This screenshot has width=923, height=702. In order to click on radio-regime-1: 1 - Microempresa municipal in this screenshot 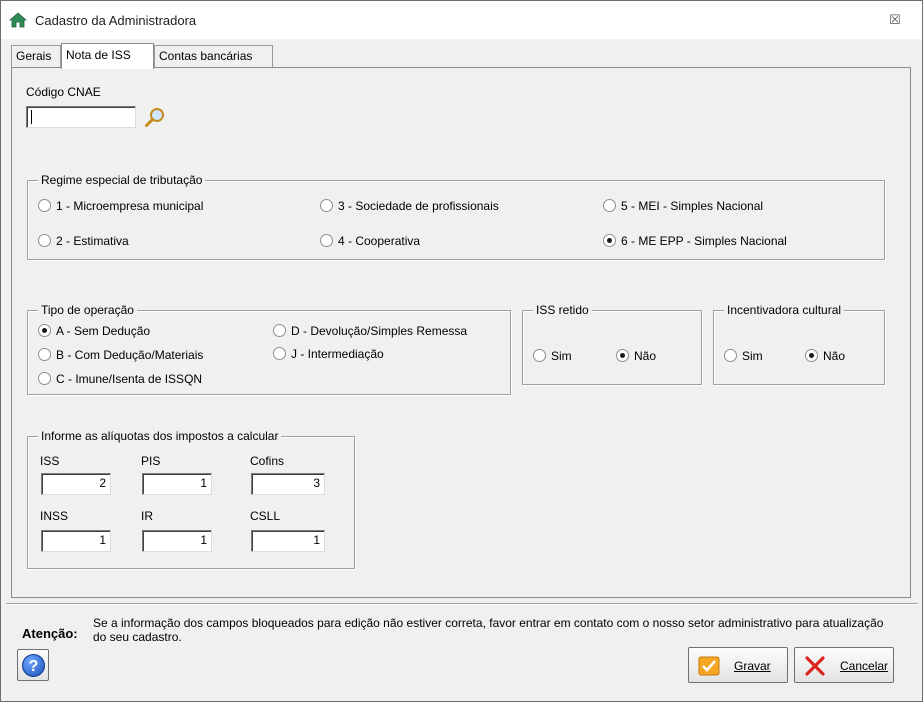, I will do `click(120, 206)`.